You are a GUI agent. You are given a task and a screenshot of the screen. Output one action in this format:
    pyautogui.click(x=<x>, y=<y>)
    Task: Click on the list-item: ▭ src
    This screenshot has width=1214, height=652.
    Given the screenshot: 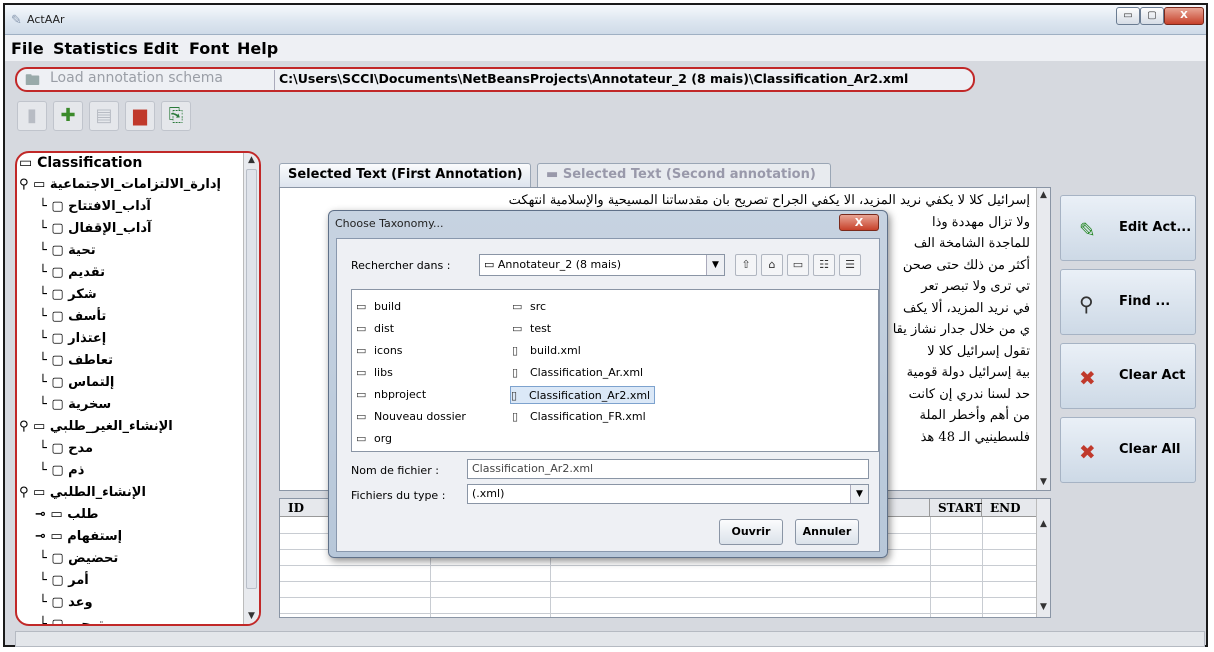 What is the action you would take?
    pyautogui.click(x=529, y=307)
    